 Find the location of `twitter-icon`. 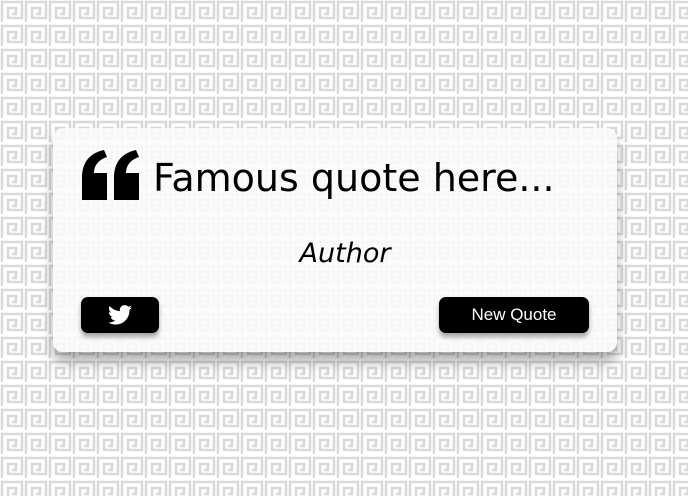

twitter-icon is located at coordinates (120, 315).